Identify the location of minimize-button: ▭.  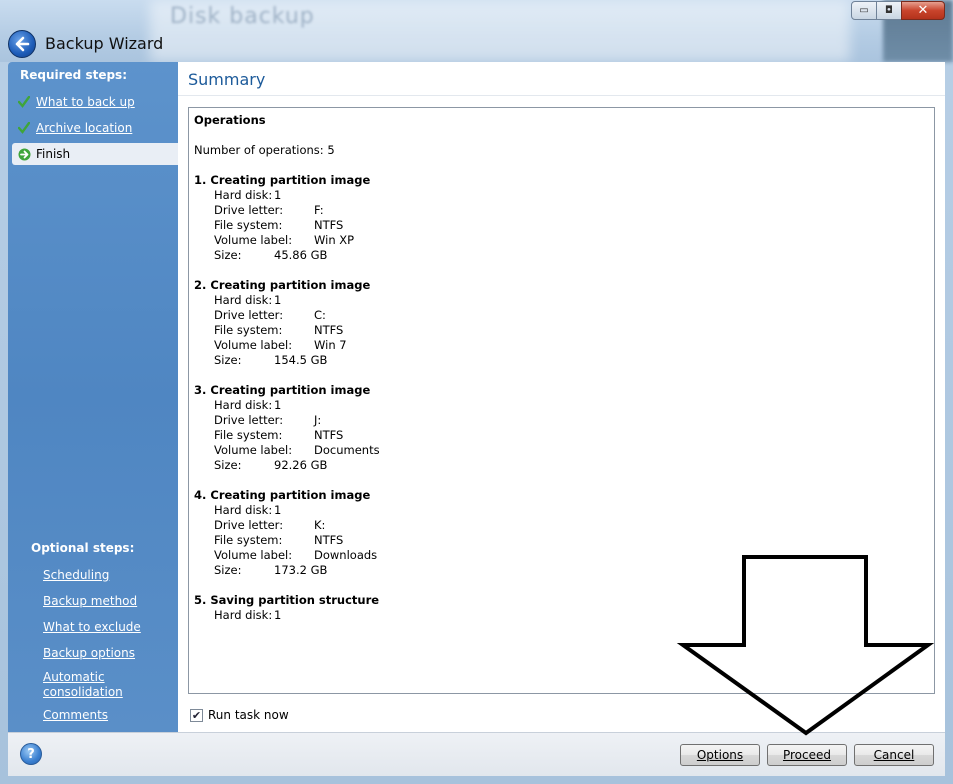
(864, 10).